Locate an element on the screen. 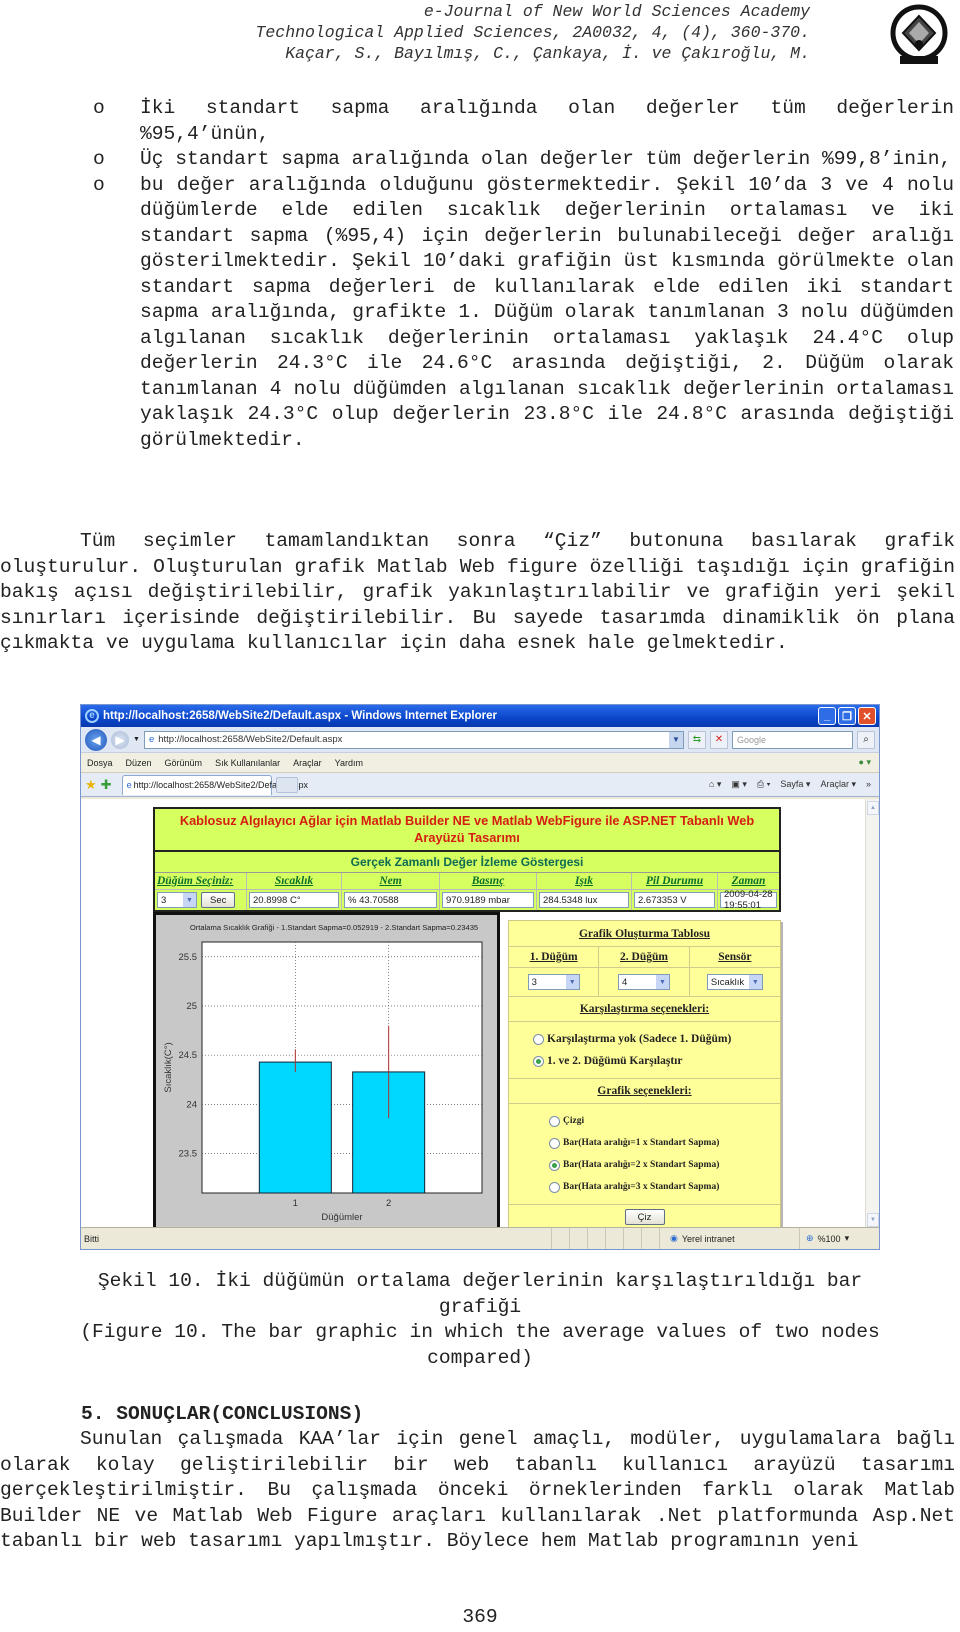 This screenshot has height=1632, width=960. zoom-control: ⊕ %100 ▾ is located at coordinates (839, 1238).